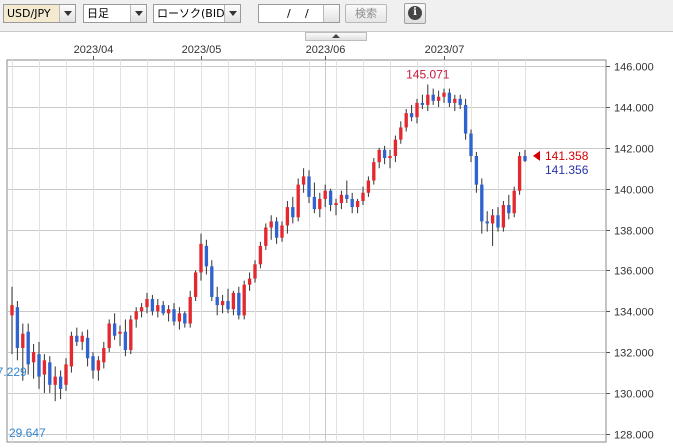 This screenshot has height=448, width=673. I want to click on symbol-select: USD/JPY, so click(39, 13).